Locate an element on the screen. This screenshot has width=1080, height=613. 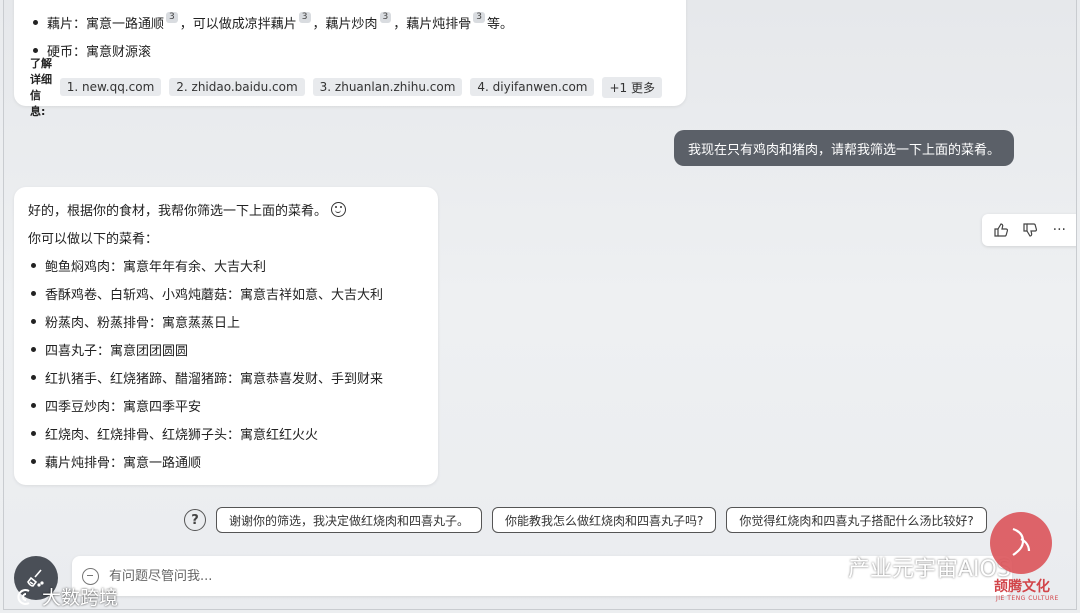
suggestion-chip: 你能教我怎么做红烧肉和四喜丸子吗? is located at coordinates (604, 520).